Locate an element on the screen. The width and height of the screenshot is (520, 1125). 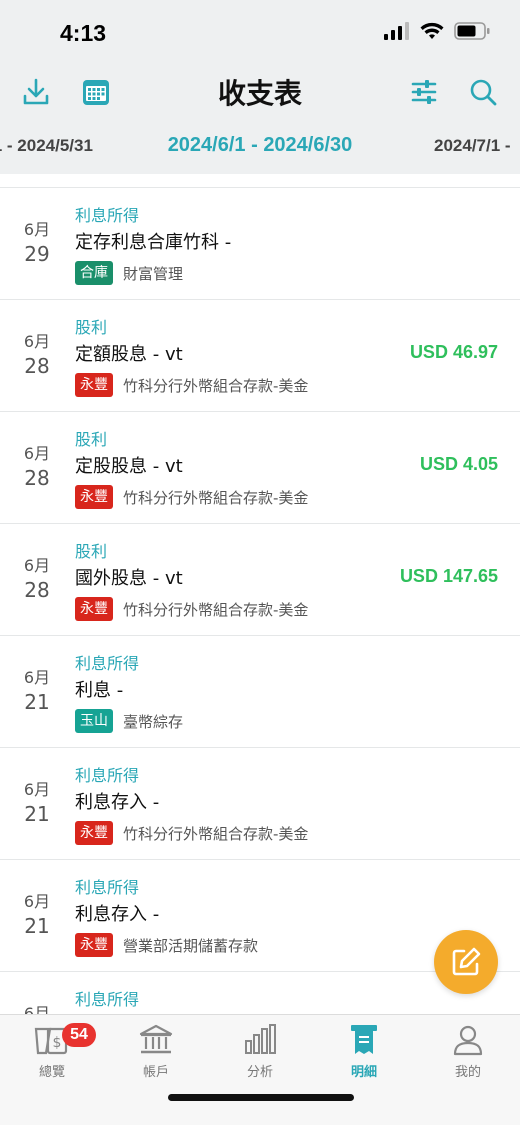
row-amount: USD 4.05 is located at coordinates (458, 464).